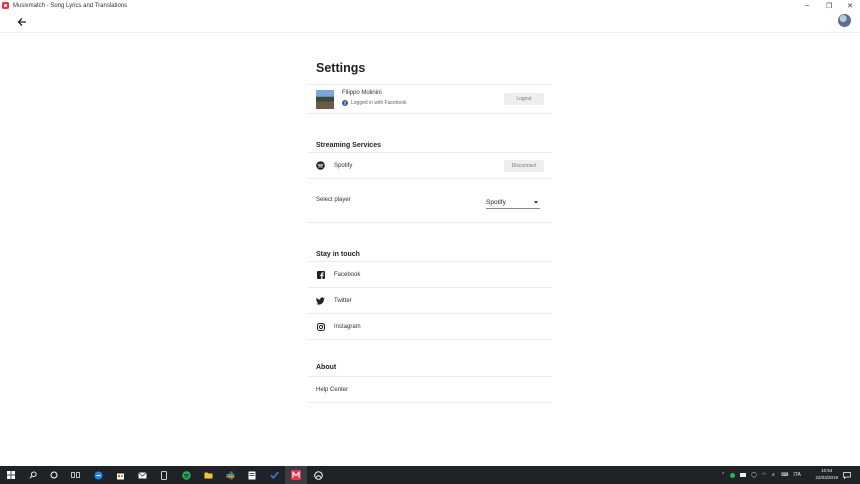 The image size is (860, 484). What do you see at coordinates (807, 5) in the screenshot?
I see `minimize-button: –` at bounding box center [807, 5].